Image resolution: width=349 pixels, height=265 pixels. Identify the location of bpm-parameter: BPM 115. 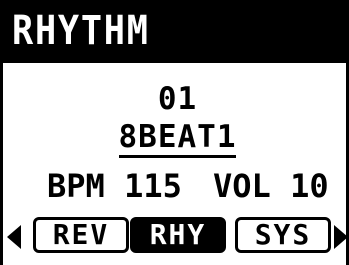
(114, 186).